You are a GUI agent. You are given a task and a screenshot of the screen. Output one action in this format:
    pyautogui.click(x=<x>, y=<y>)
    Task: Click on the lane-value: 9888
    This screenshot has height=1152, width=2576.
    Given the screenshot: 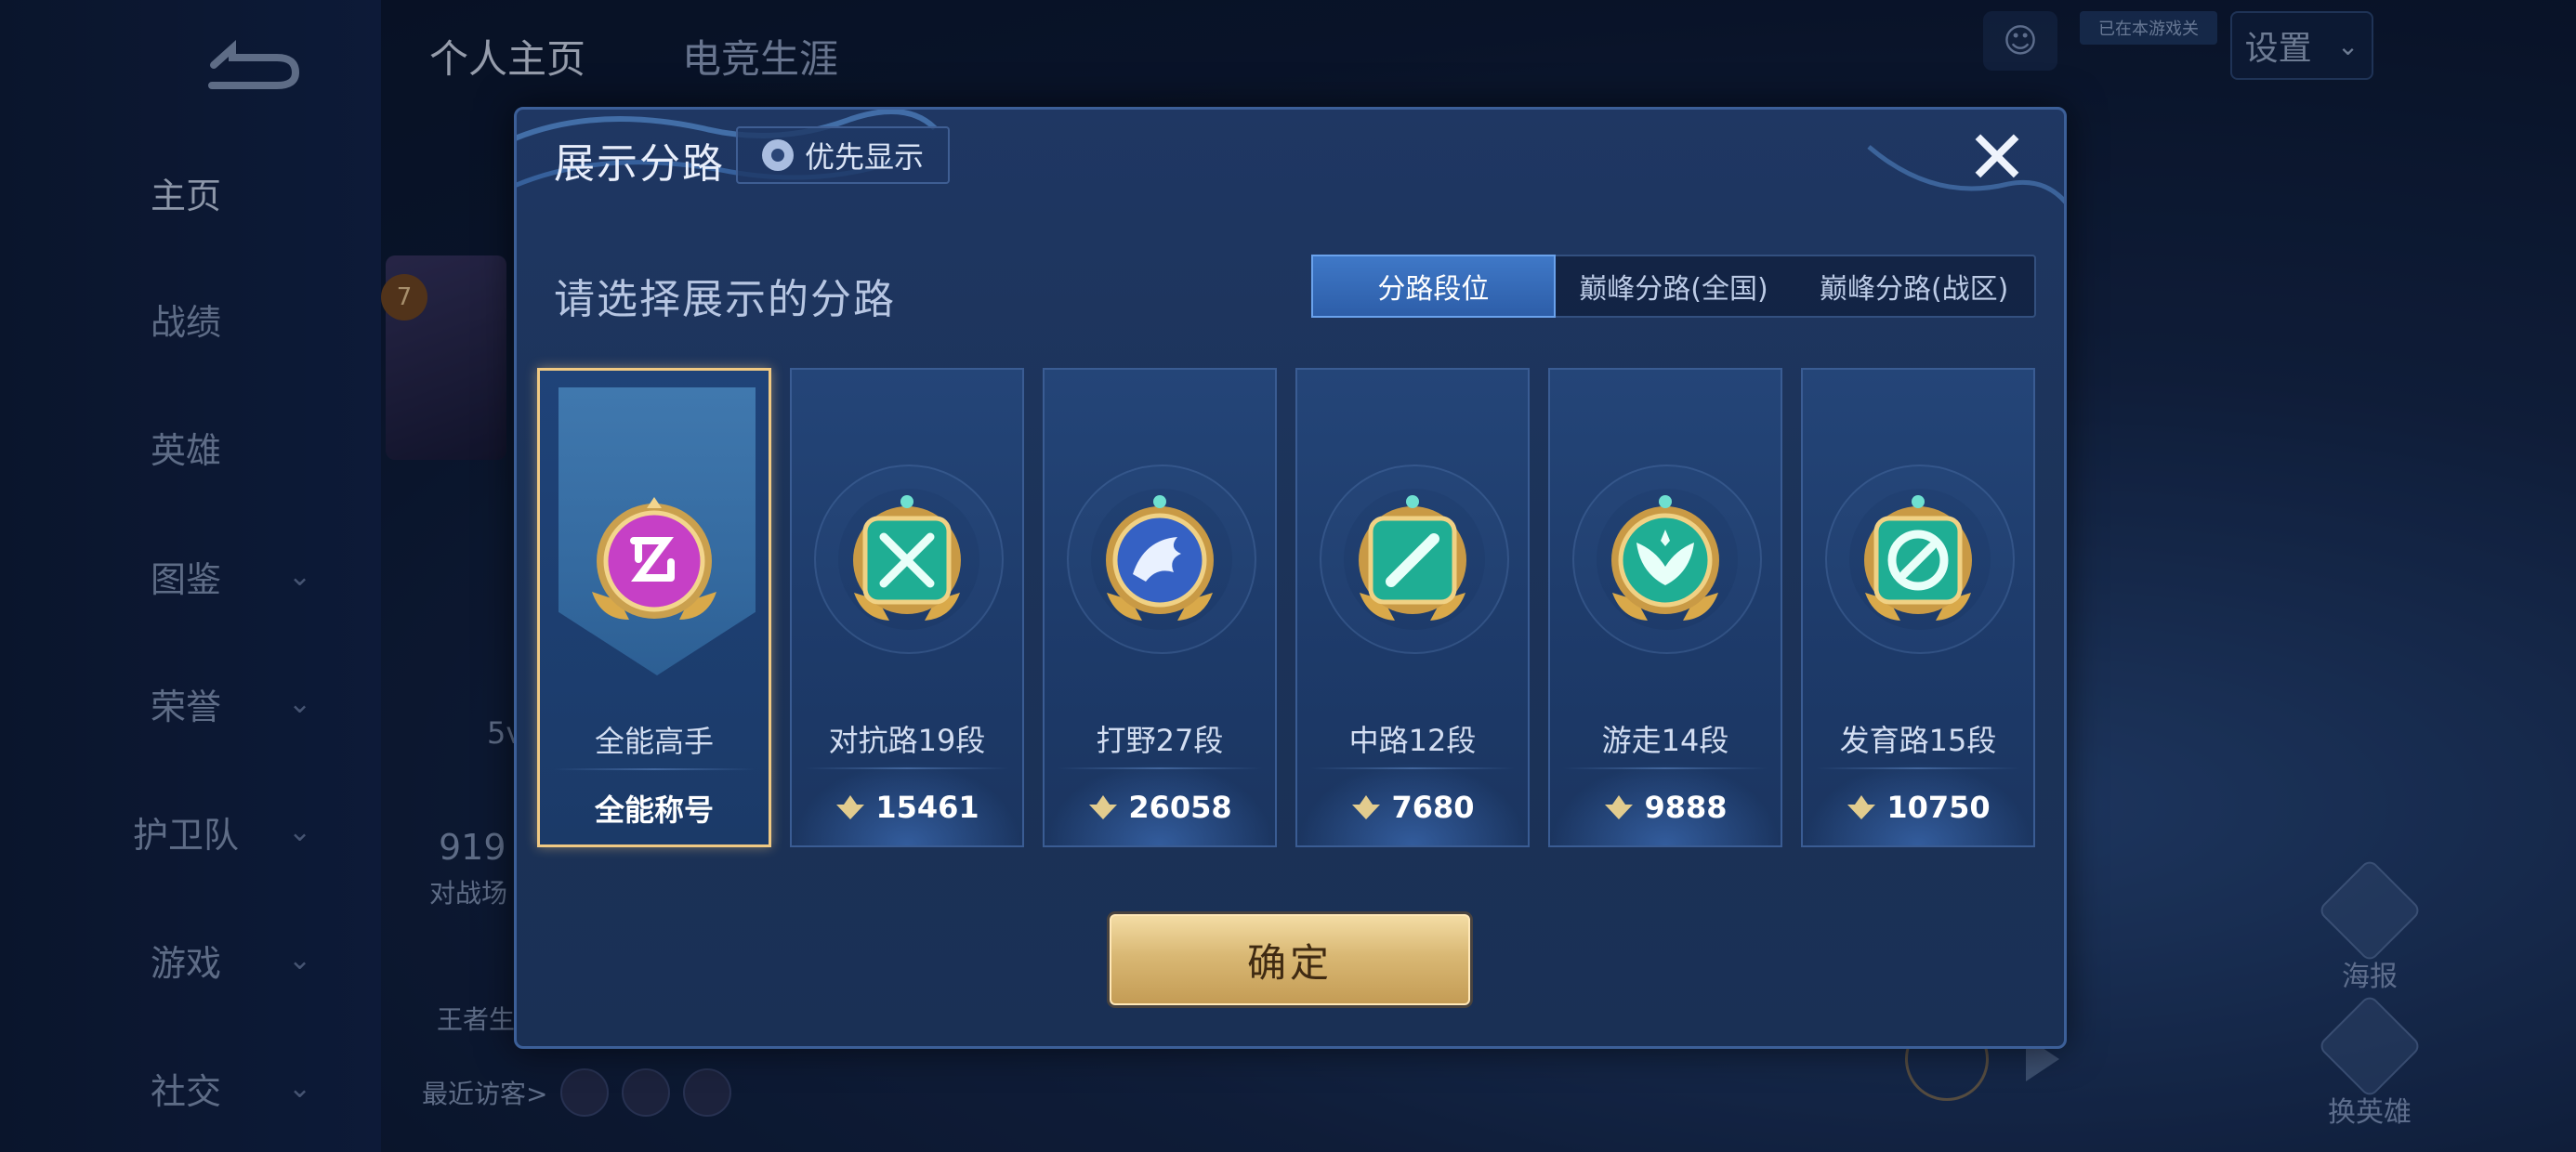 What is the action you would take?
    pyautogui.click(x=1686, y=807)
    